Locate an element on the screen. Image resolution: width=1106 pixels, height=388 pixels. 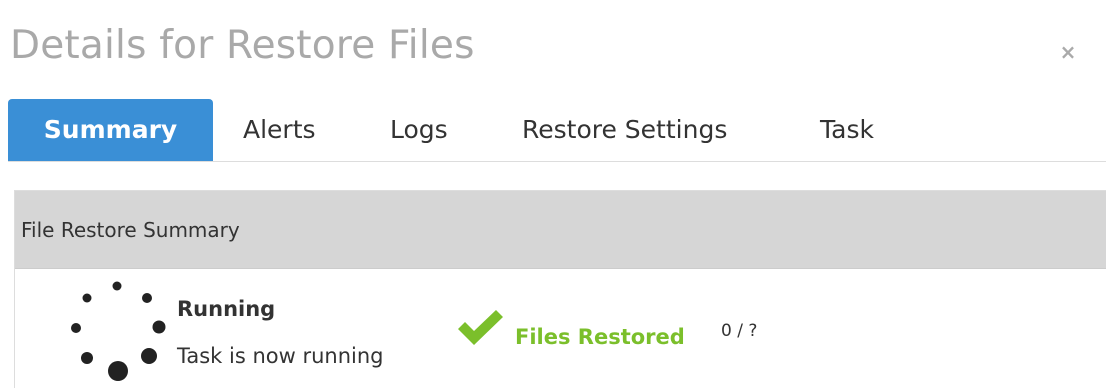
close-button: × is located at coordinates (1068, 52).